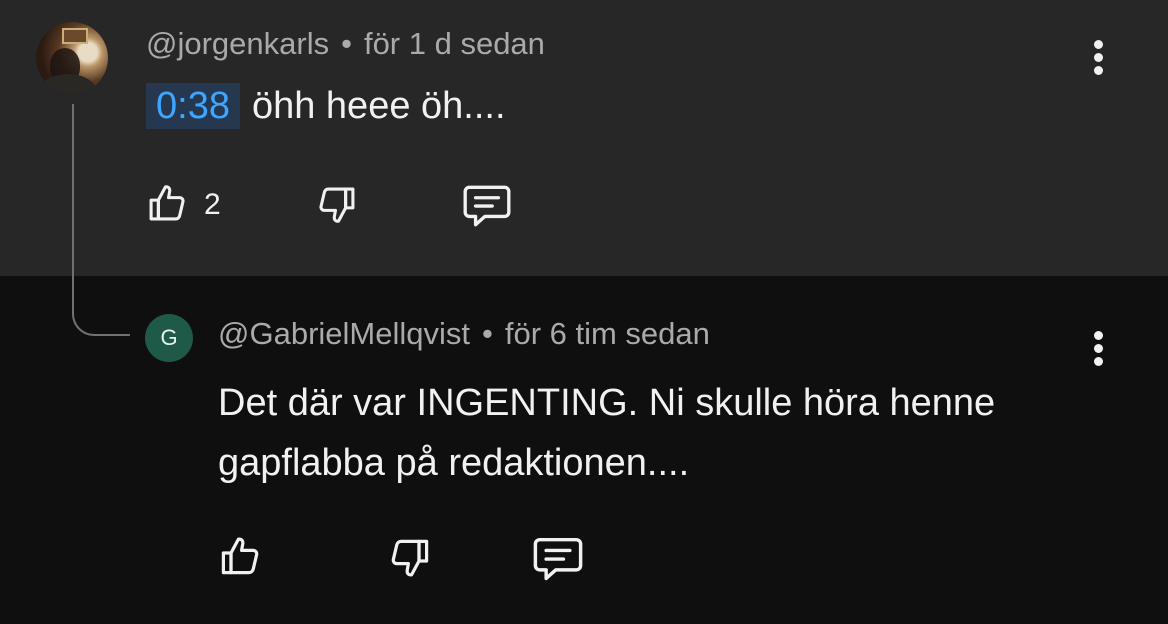 The image size is (1168, 624). I want to click on comment-meta: @jorgenkarls • för 1 d sedan, so click(345, 44).